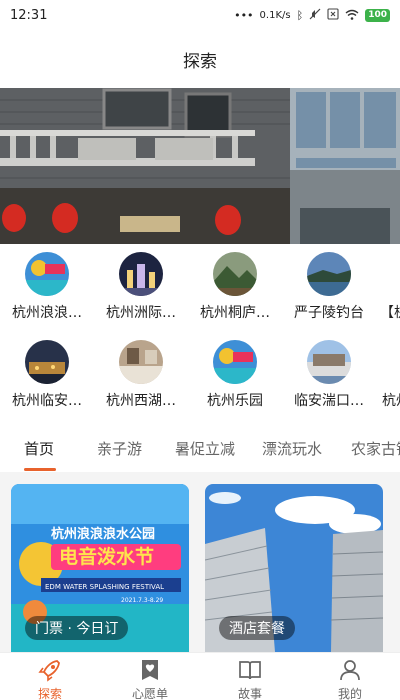 The width and height of the screenshot is (400, 700). I want to click on lake-thumb, so click(329, 274).